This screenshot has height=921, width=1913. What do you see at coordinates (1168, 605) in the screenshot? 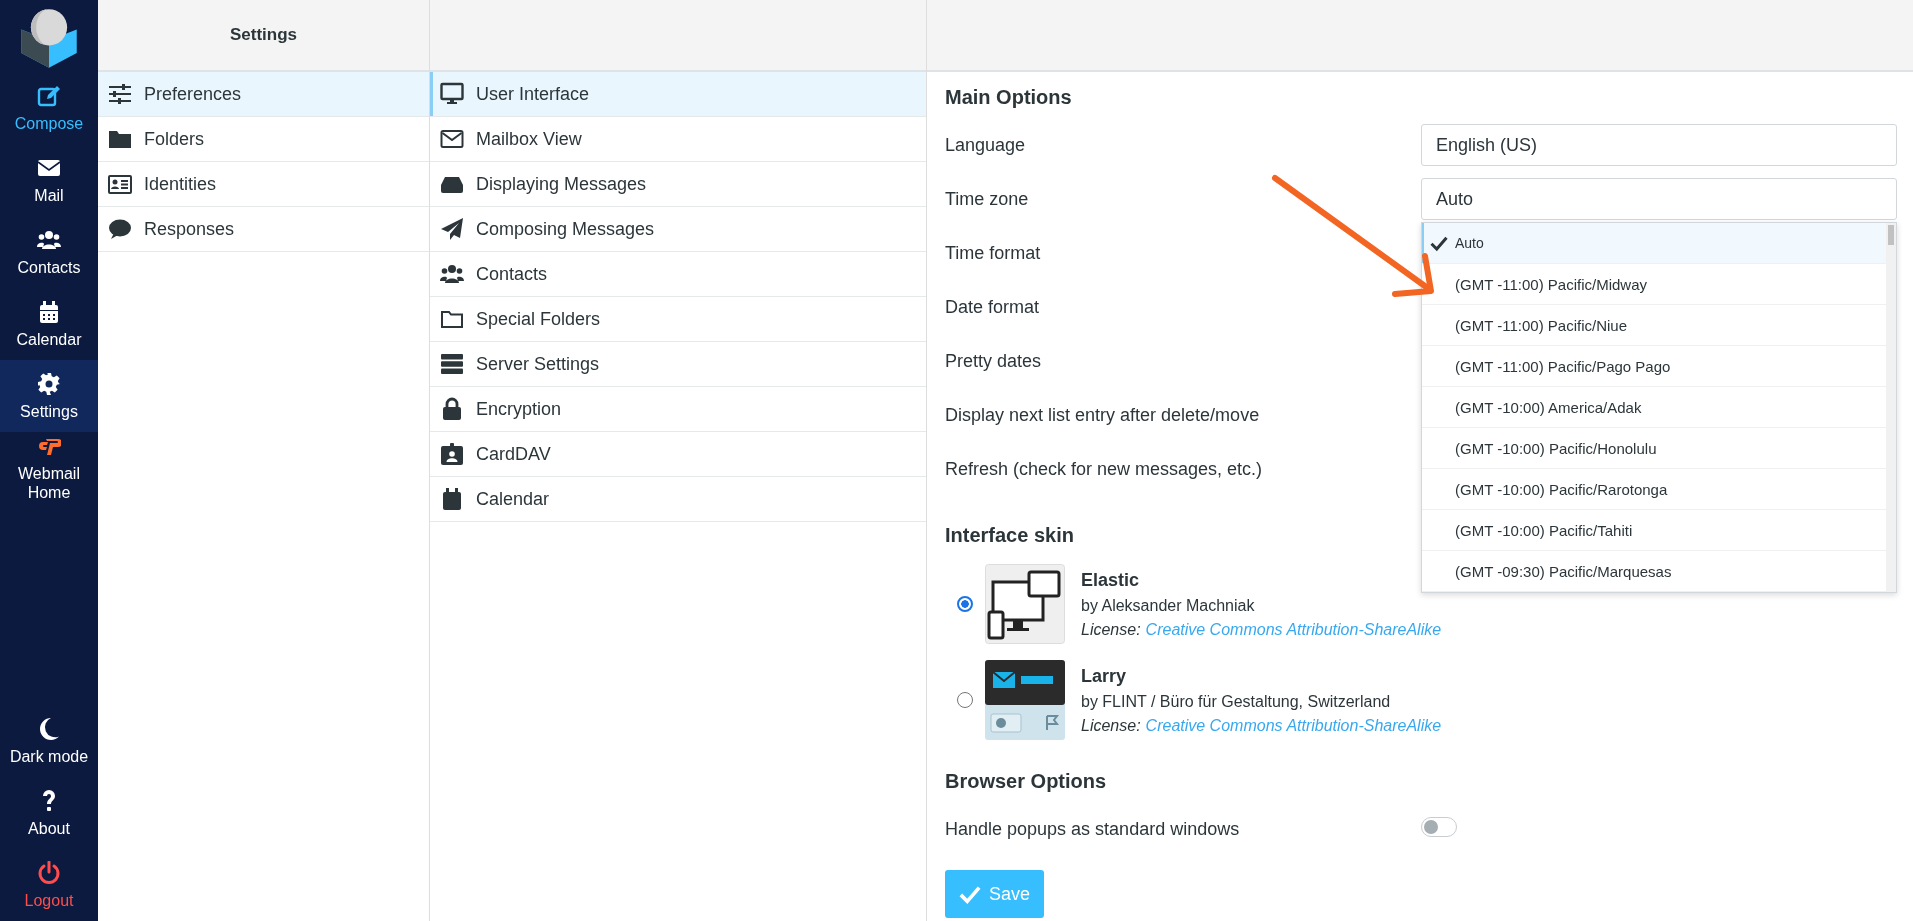
I see `skin-author: by Aleksander Machniak` at bounding box center [1168, 605].